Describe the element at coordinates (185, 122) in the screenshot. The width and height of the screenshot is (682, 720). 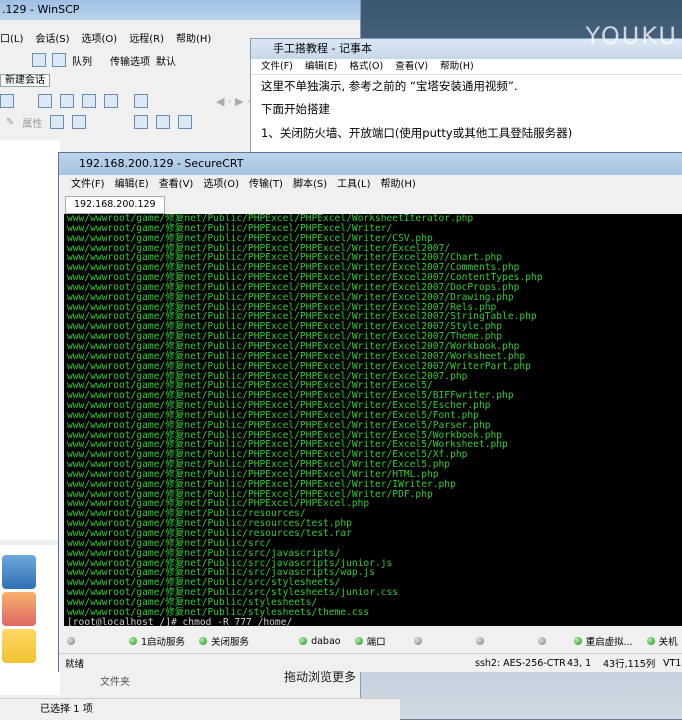
I see `select-filter-icon` at that location.